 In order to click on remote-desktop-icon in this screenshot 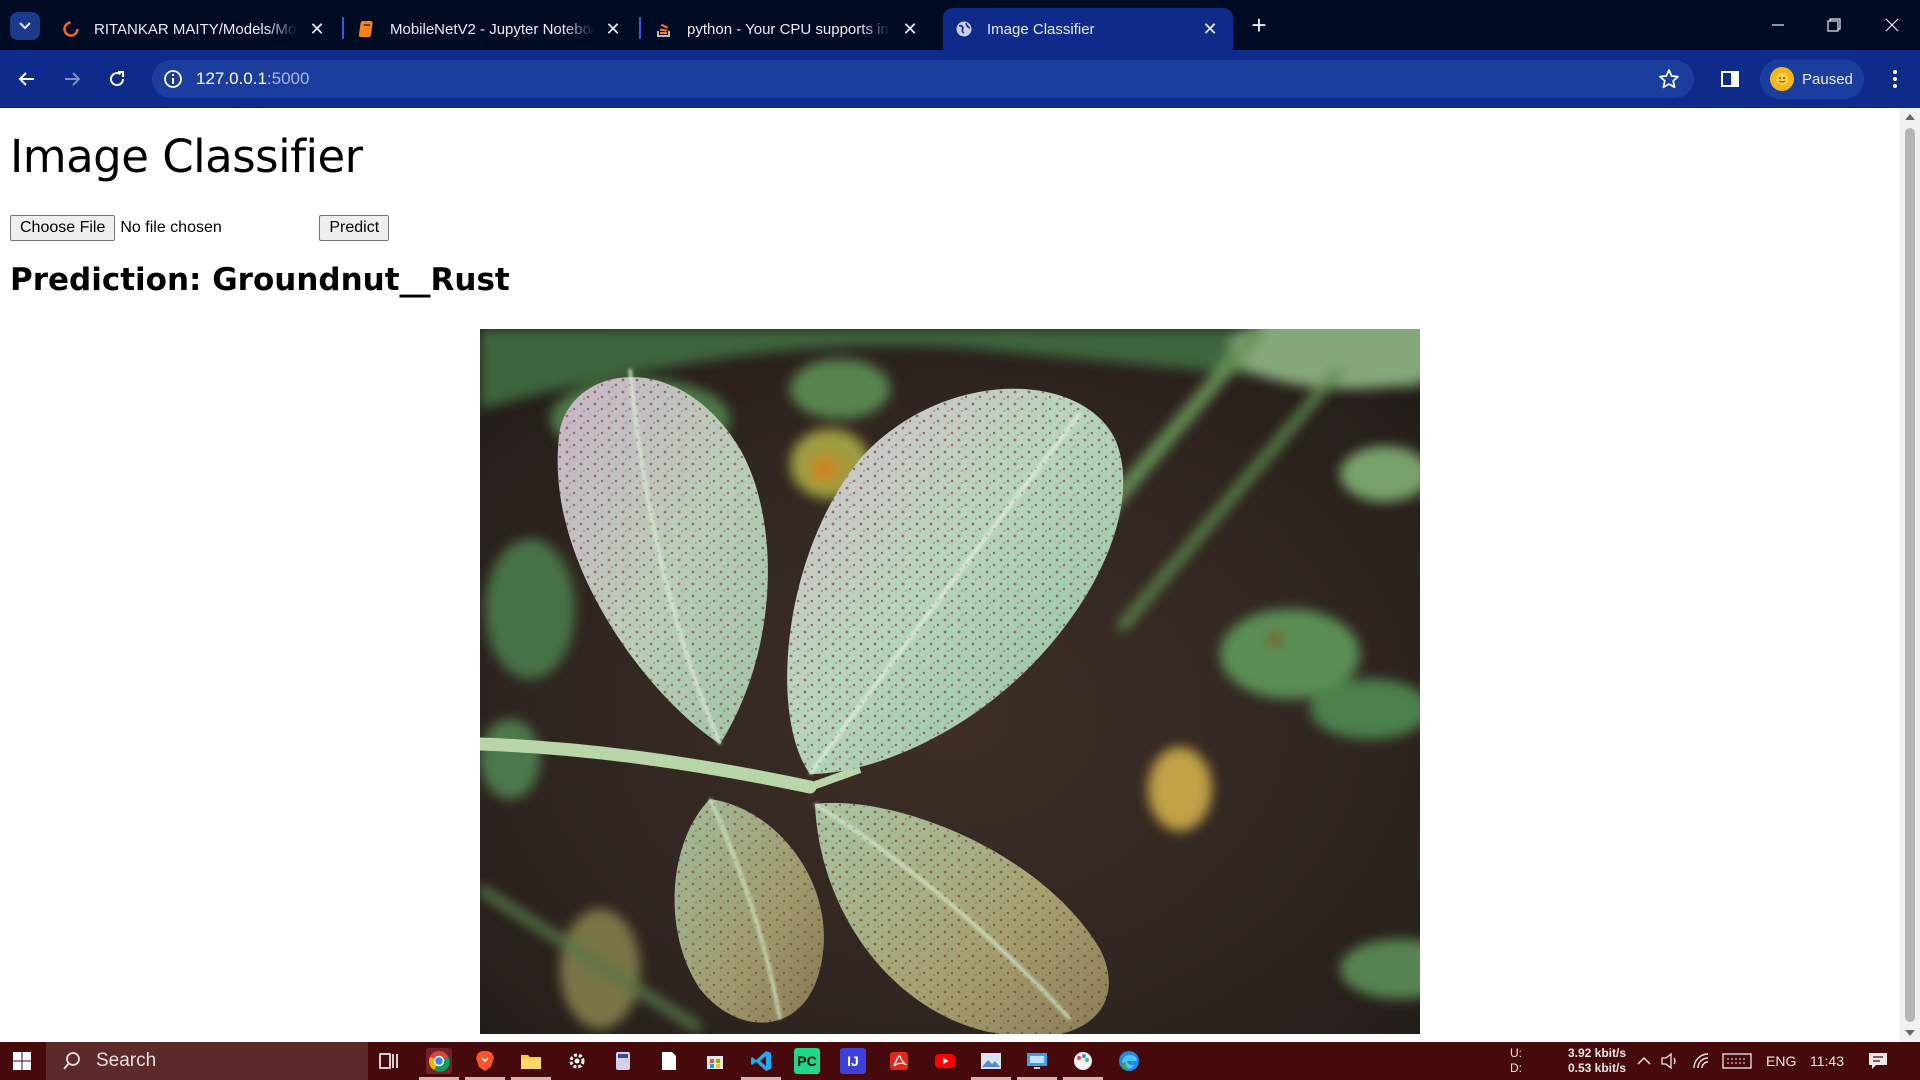, I will do `click(1037, 1064)`.